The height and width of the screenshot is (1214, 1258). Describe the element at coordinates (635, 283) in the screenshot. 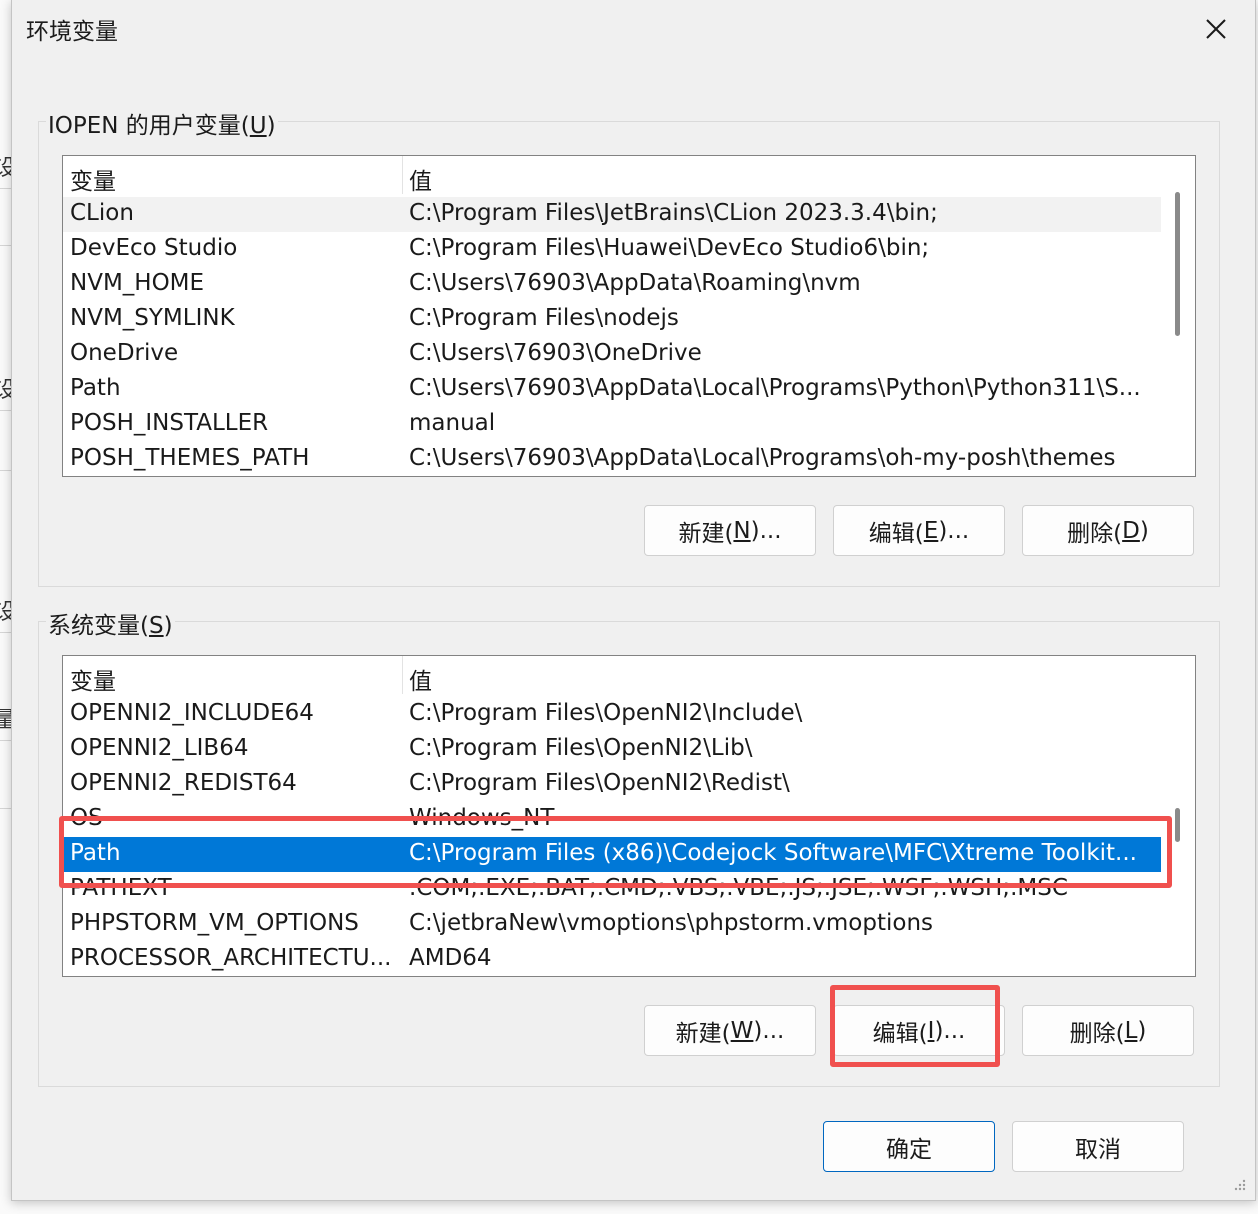

I see `variable-value: C:\Users\76903\AppData\Roaming\nvm` at that location.